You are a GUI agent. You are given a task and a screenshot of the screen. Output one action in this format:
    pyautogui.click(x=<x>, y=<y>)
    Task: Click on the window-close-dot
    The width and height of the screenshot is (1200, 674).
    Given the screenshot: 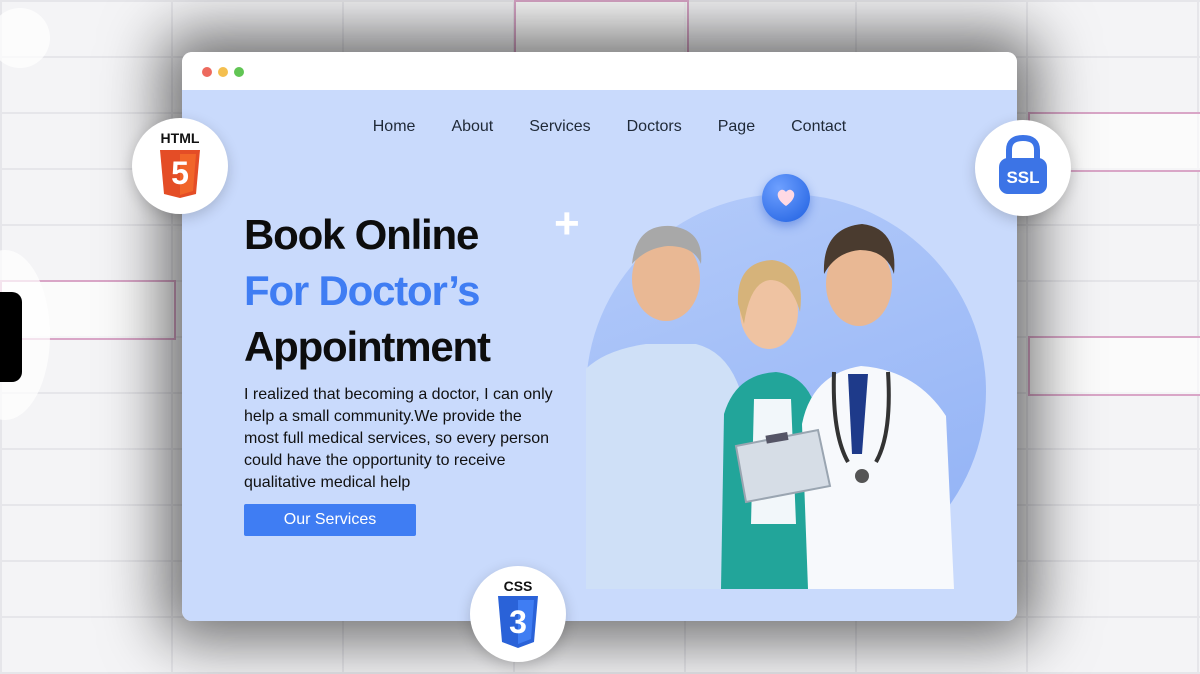 What is the action you would take?
    pyautogui.click(x=207, y=72)
    